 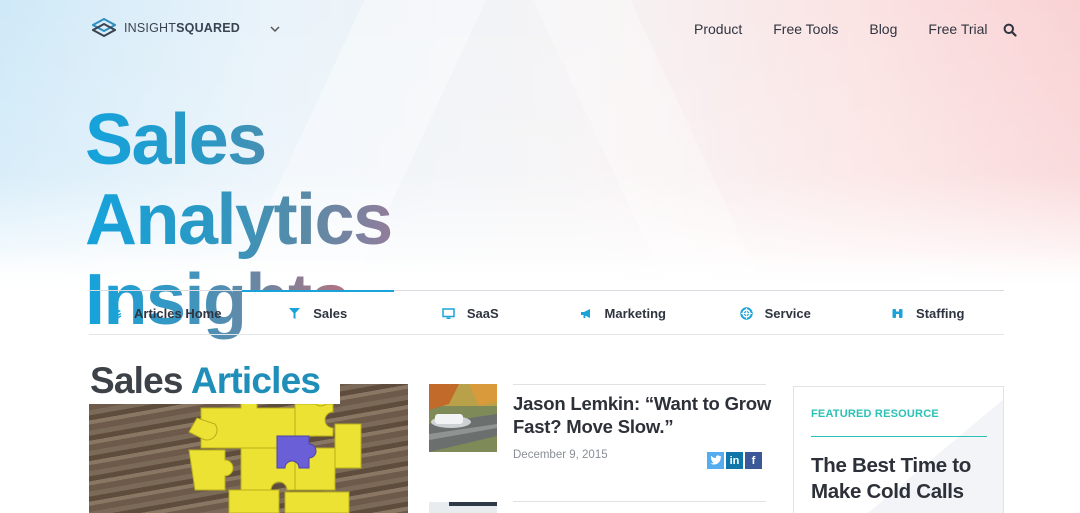 I want to click on section-title-part-2: Articles, so click(x=255, y=380).